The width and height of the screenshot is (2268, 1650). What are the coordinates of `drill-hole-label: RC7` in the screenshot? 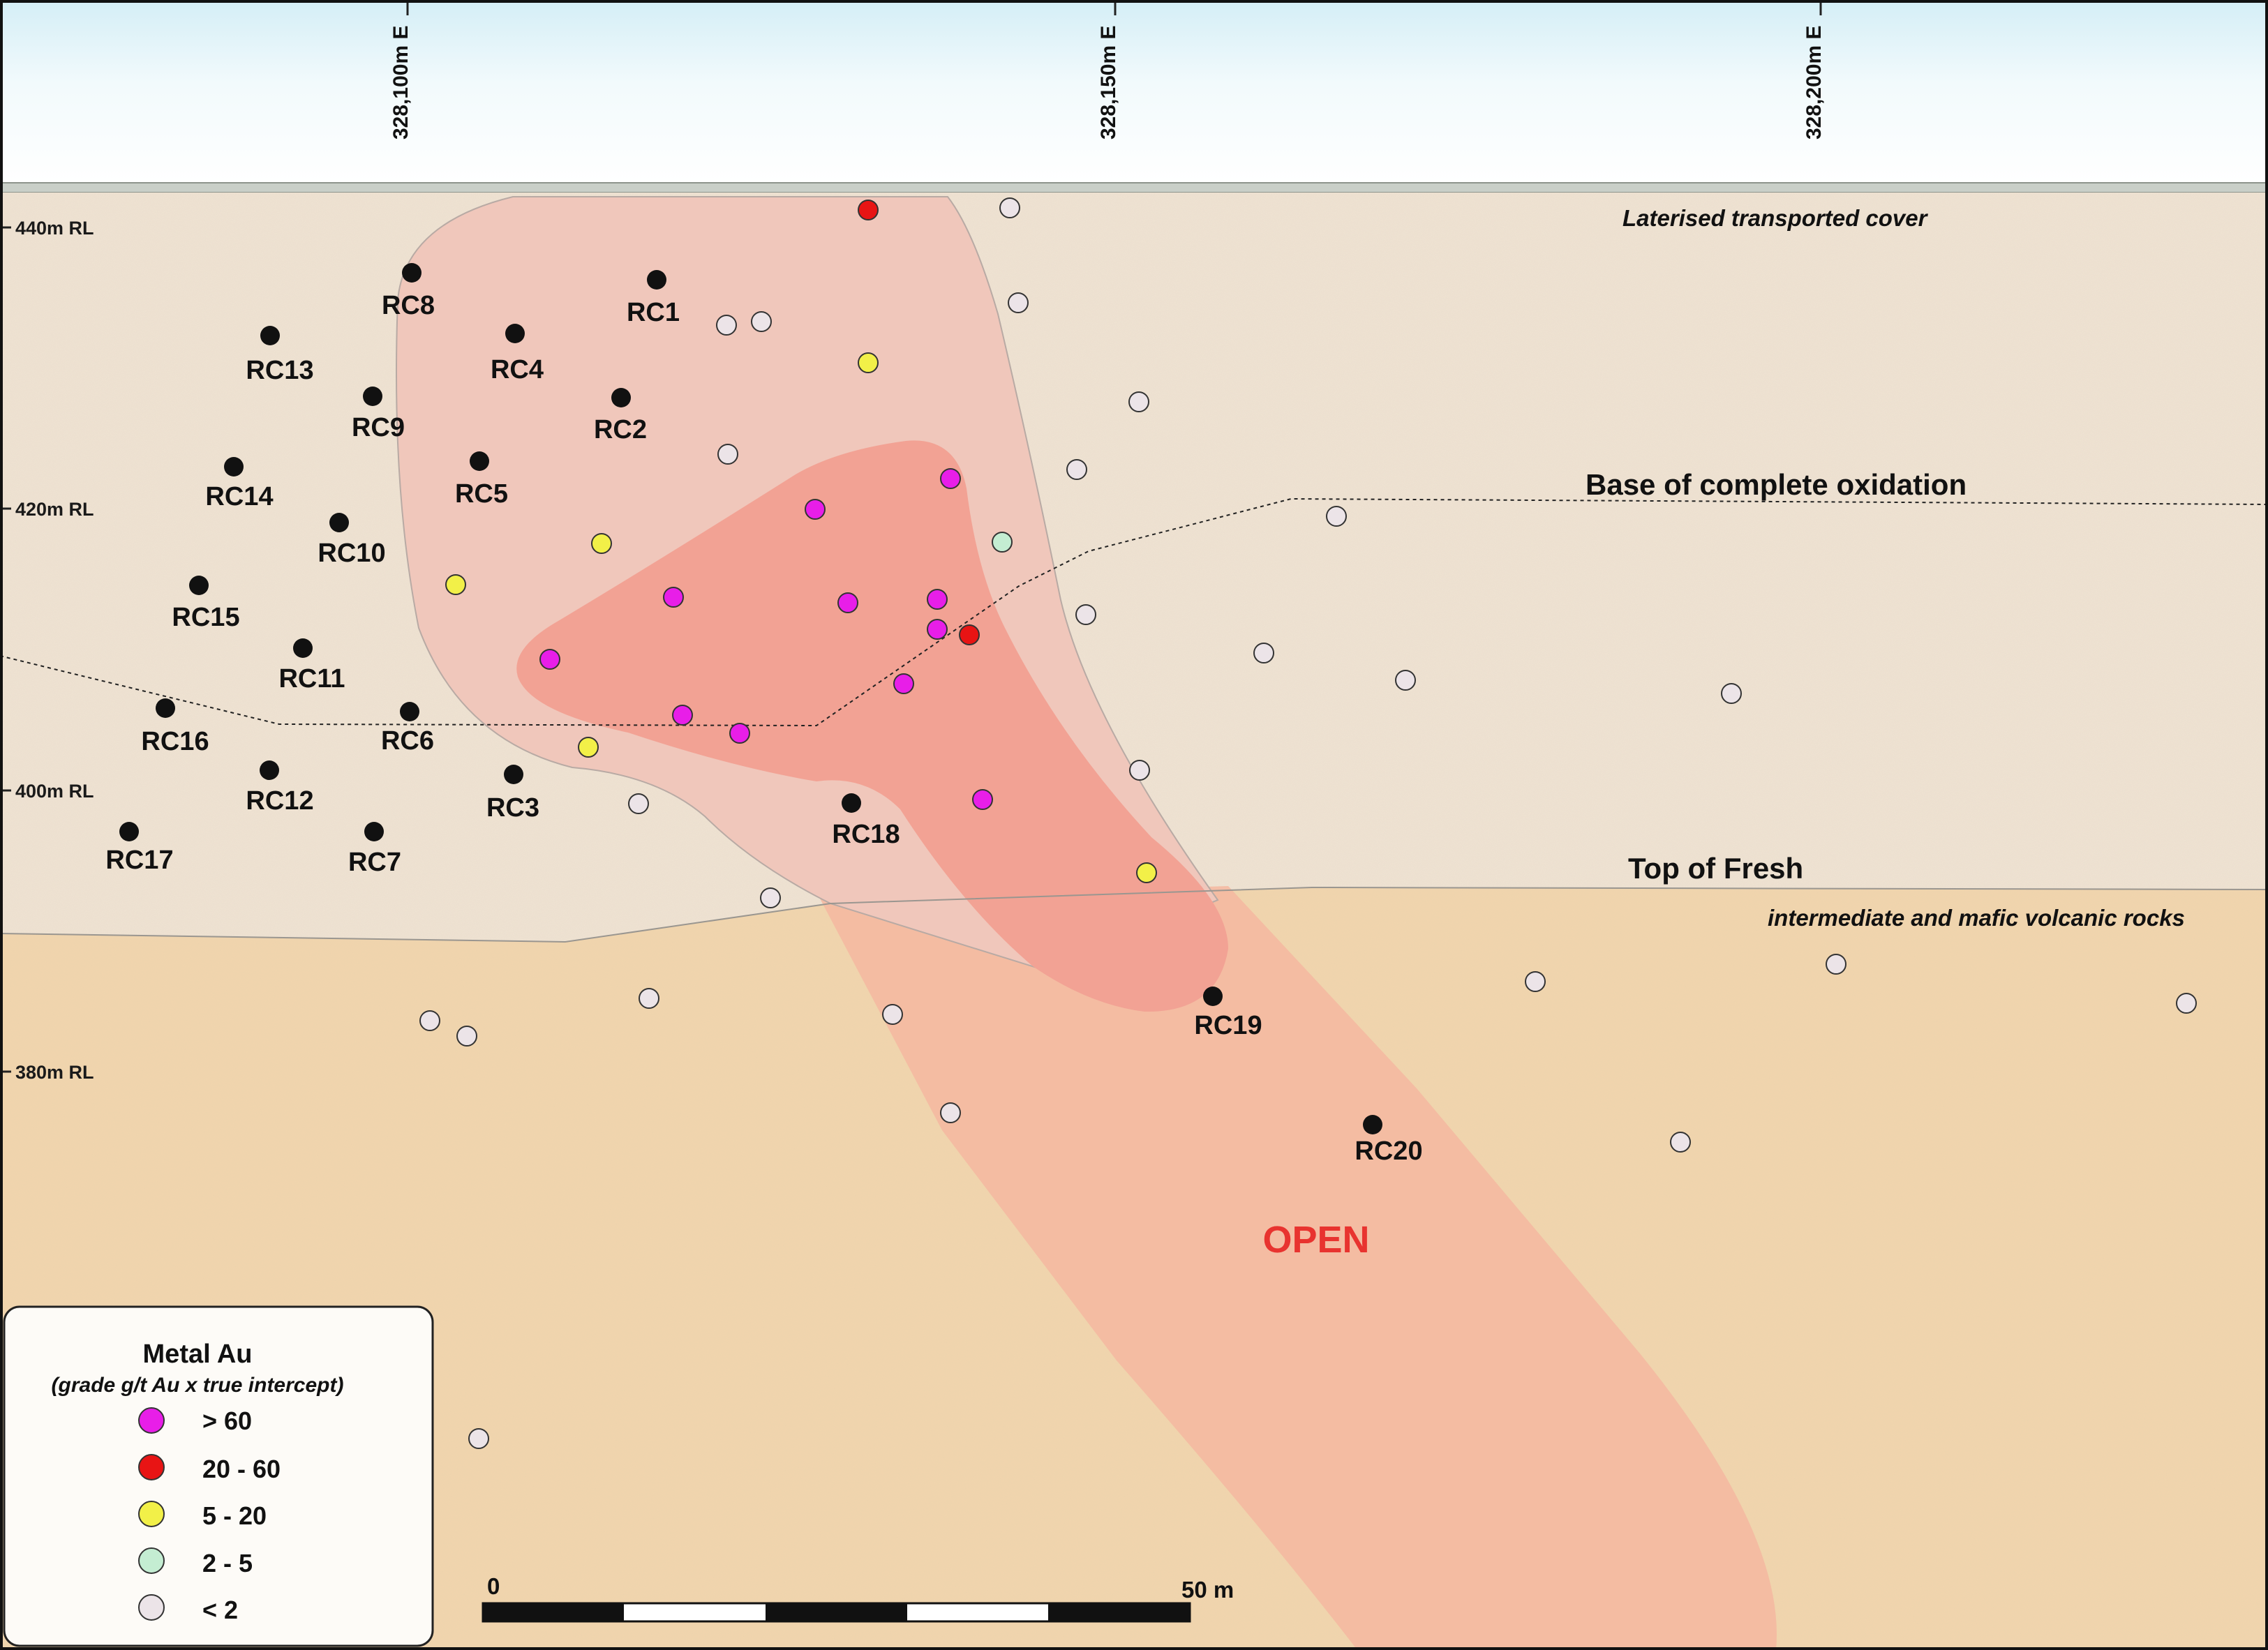 It's located at (374, 862).